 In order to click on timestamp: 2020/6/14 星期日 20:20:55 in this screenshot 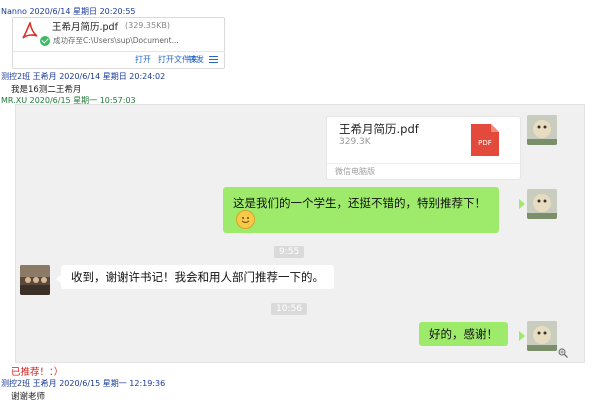, I will do `click(82, 11)`.